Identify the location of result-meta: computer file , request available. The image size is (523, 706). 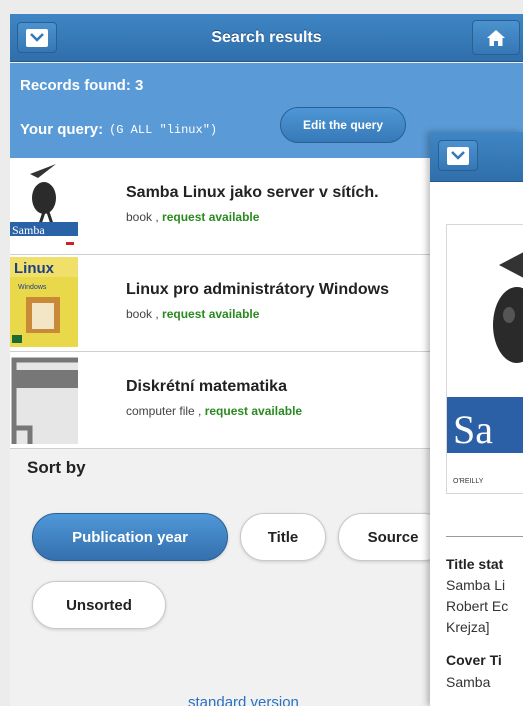
(214, 411).